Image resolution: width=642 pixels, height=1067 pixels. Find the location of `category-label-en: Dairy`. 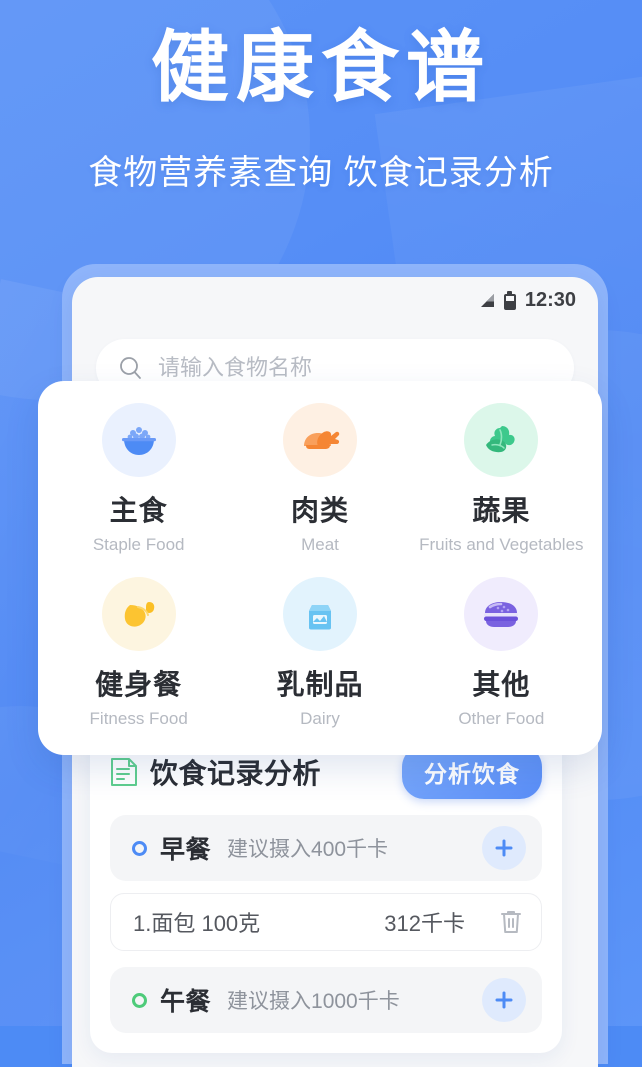

category-label-en: Dairy is located at coordinates (320, 718).